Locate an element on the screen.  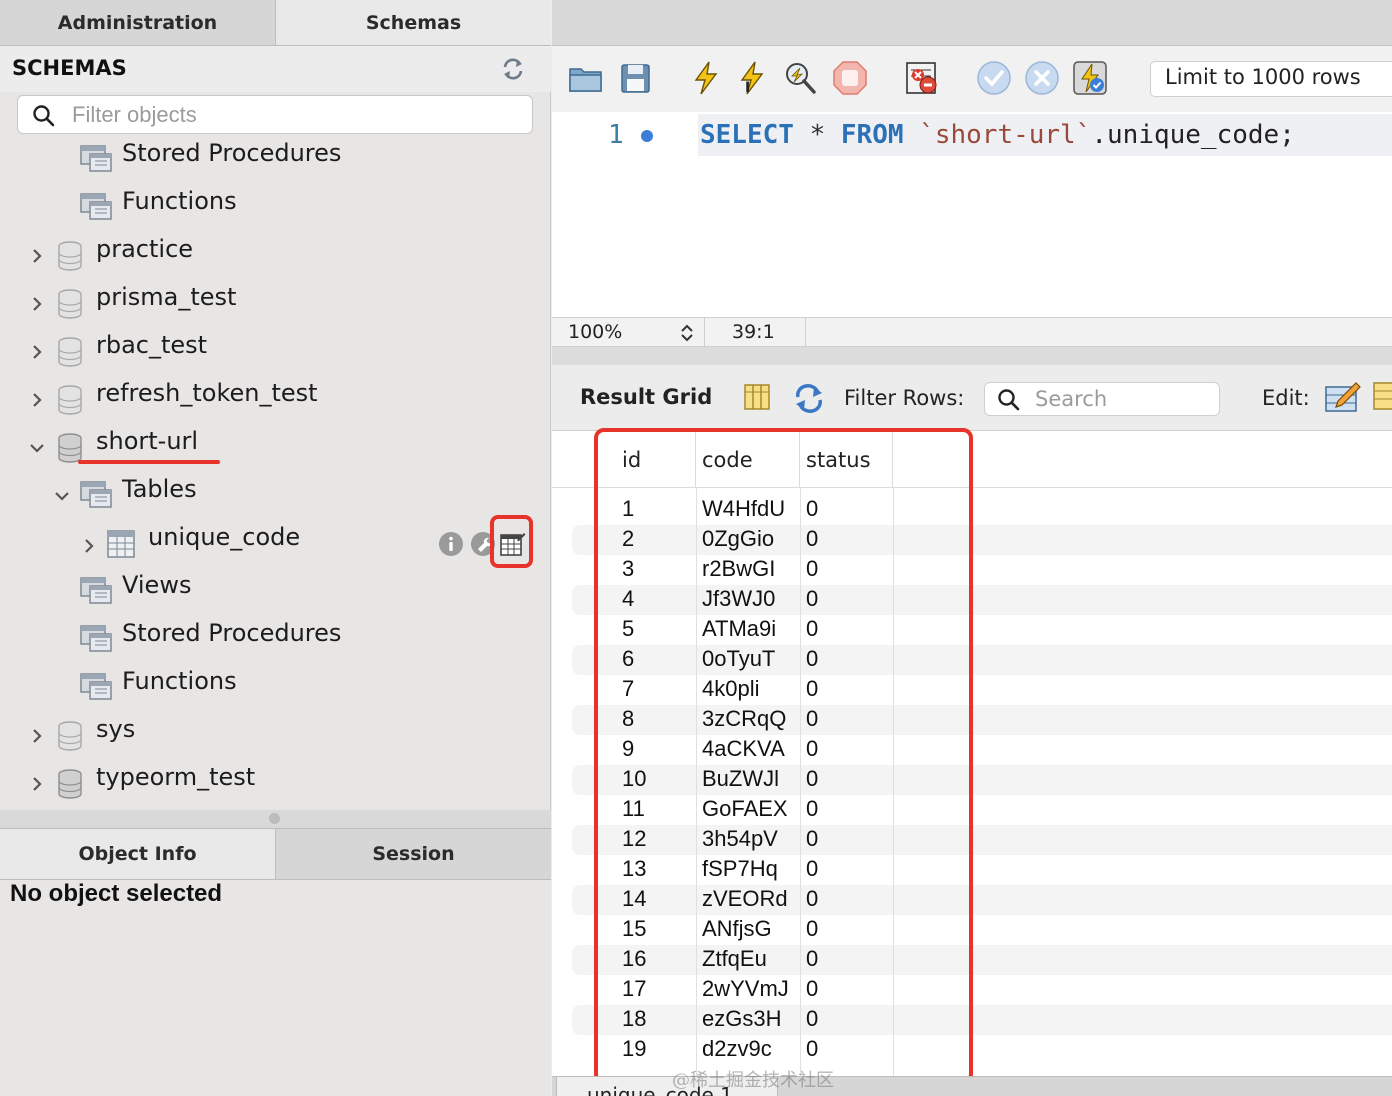
tree-item-label: Views is located at coordinates (157, 585).